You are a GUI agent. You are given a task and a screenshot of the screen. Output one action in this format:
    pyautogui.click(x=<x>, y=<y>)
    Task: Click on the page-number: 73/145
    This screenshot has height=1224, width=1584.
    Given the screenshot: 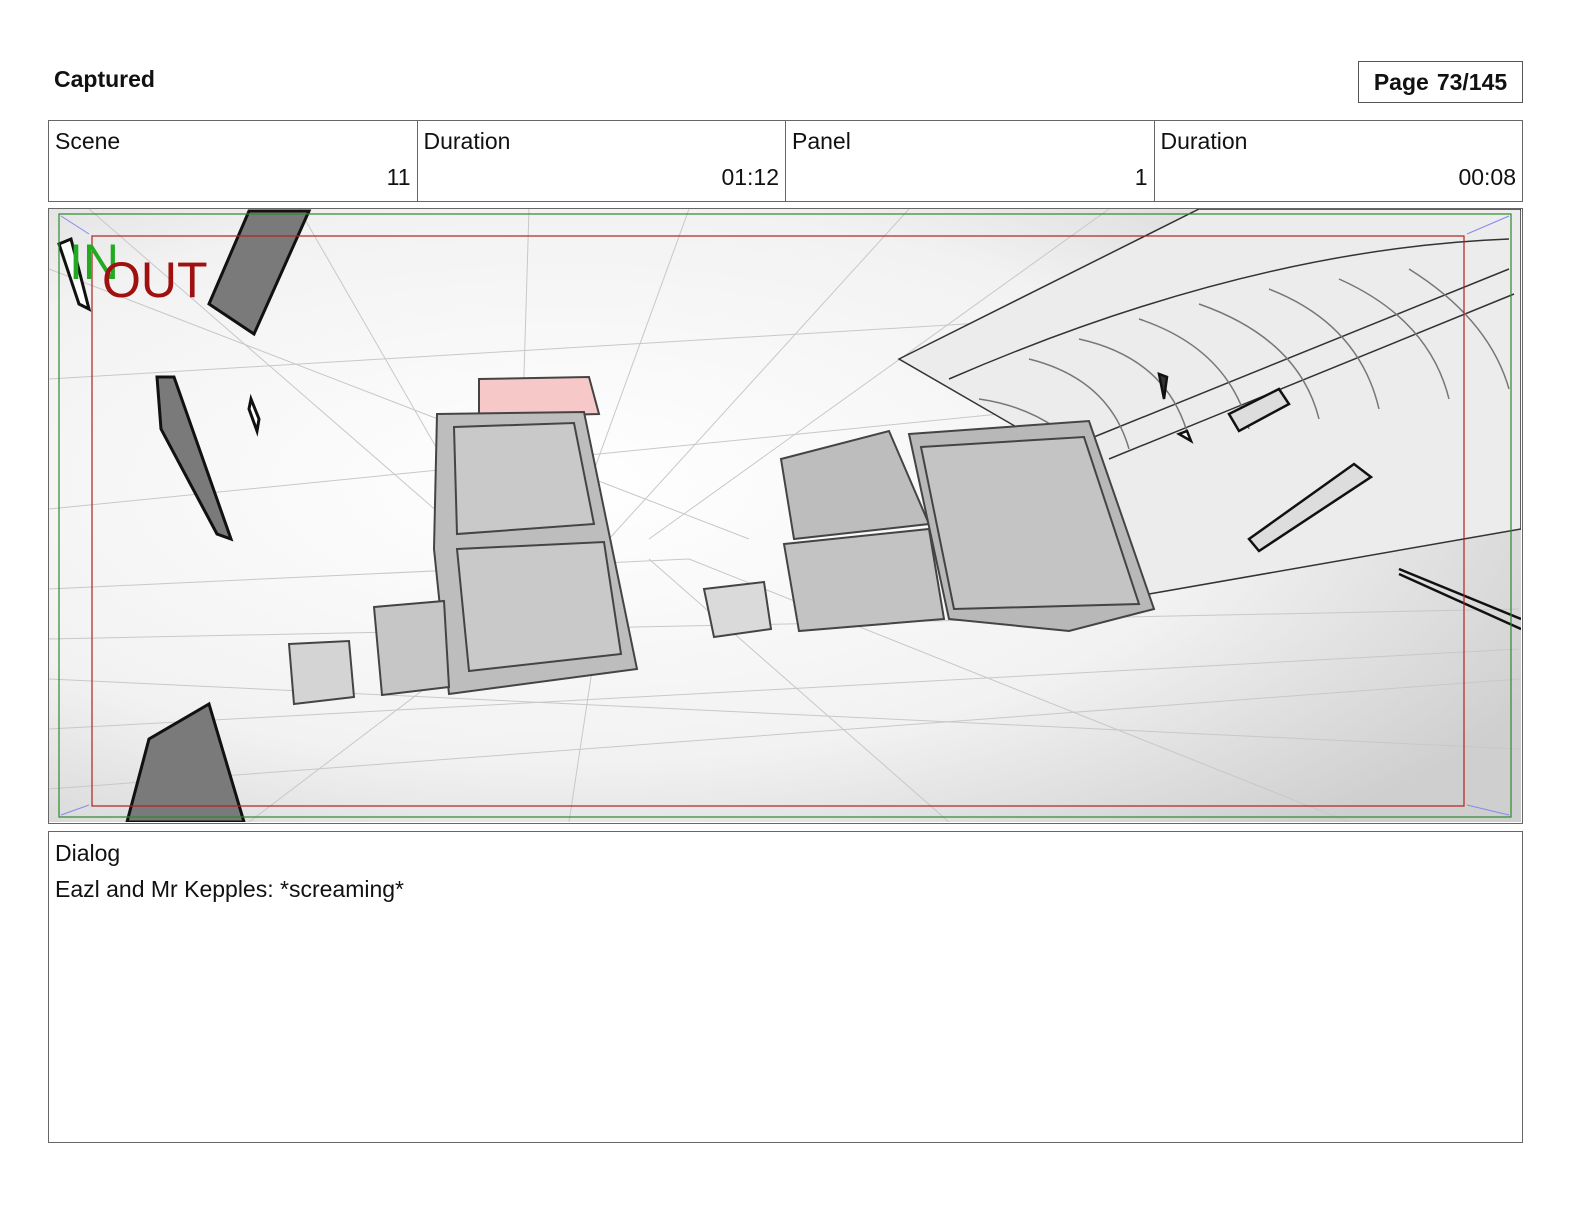 What is the action you would take?
    pyautogui.click(x=1472, y=81)
    